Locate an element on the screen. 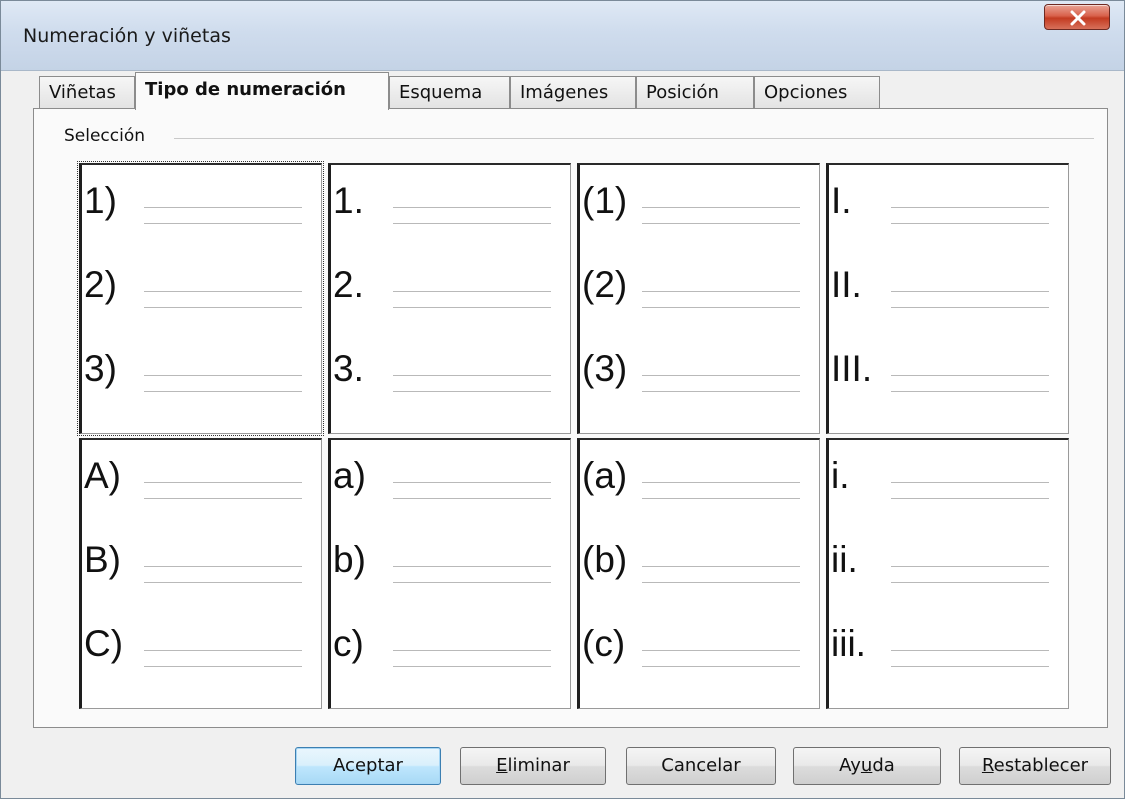 This screenshot has height=799, width=1125. help-button-accesskey: u is located at coordinates (866, 765).